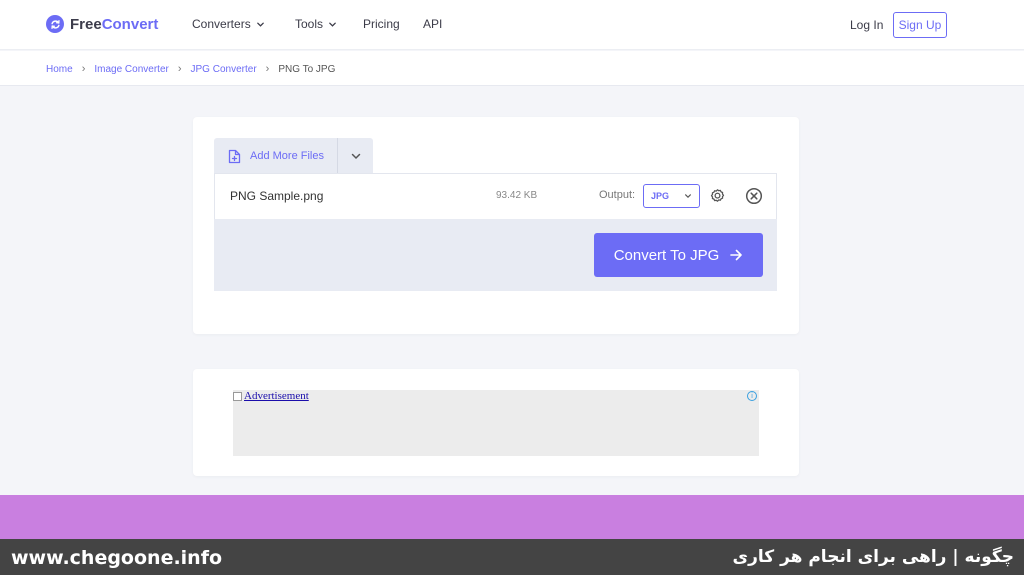  What do you see at coordinates (617, 195) in the screenshot?
I see `output-label: Output:` at bounding box center [617, 195].